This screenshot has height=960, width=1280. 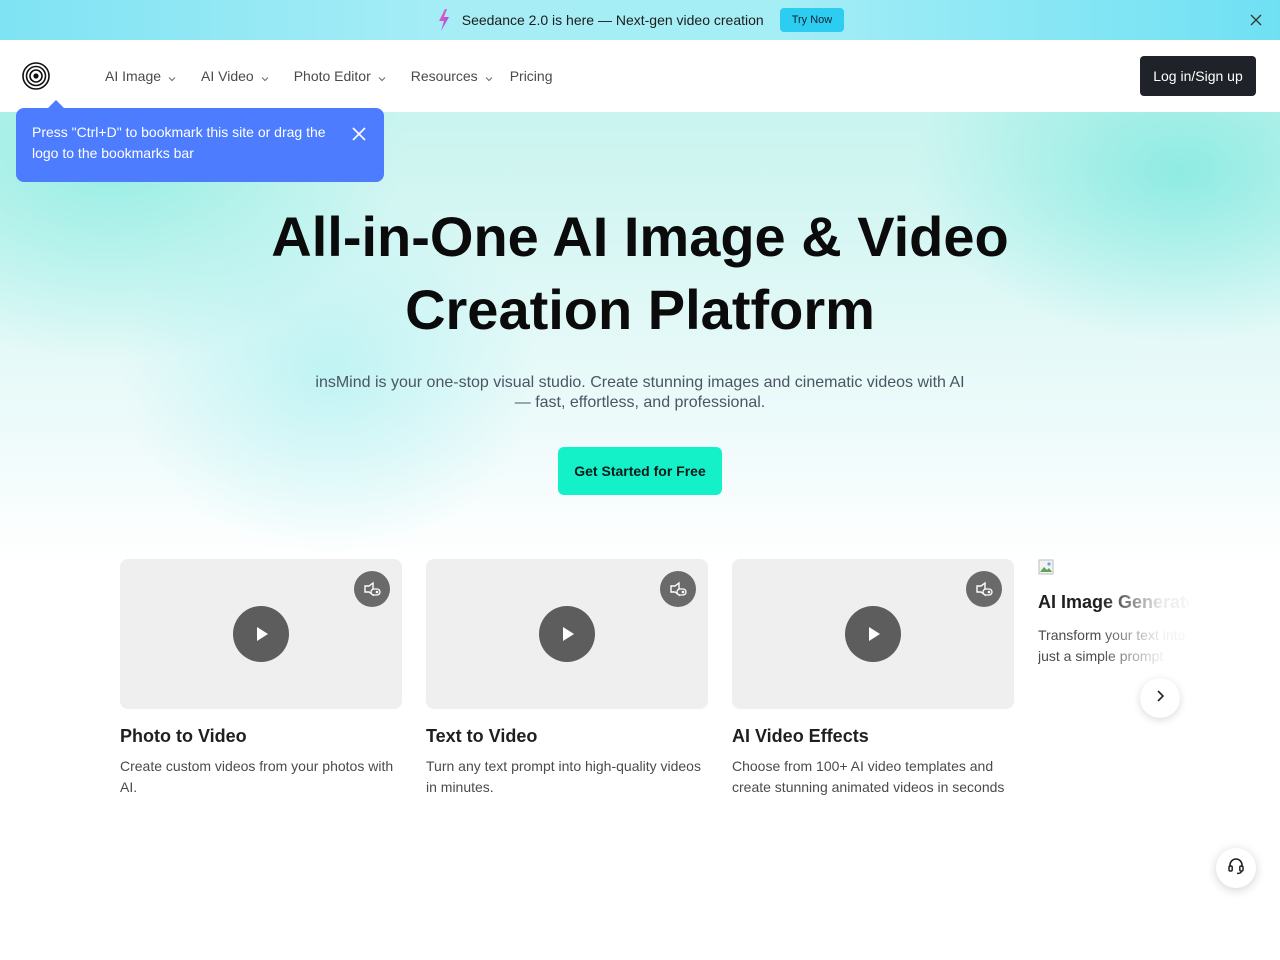 I want to click on concentric-circles-logo, so click(x=36, y=76).